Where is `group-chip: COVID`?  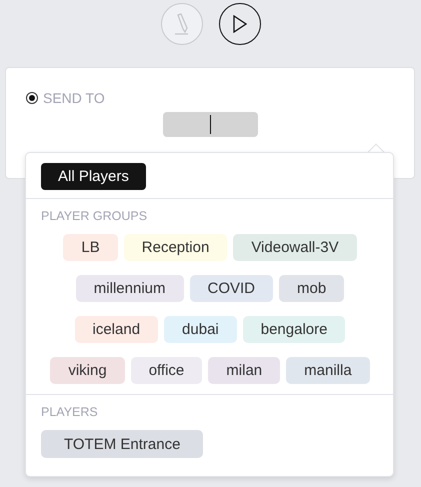
group-chip: COVID is located at coordinates (232, 288).